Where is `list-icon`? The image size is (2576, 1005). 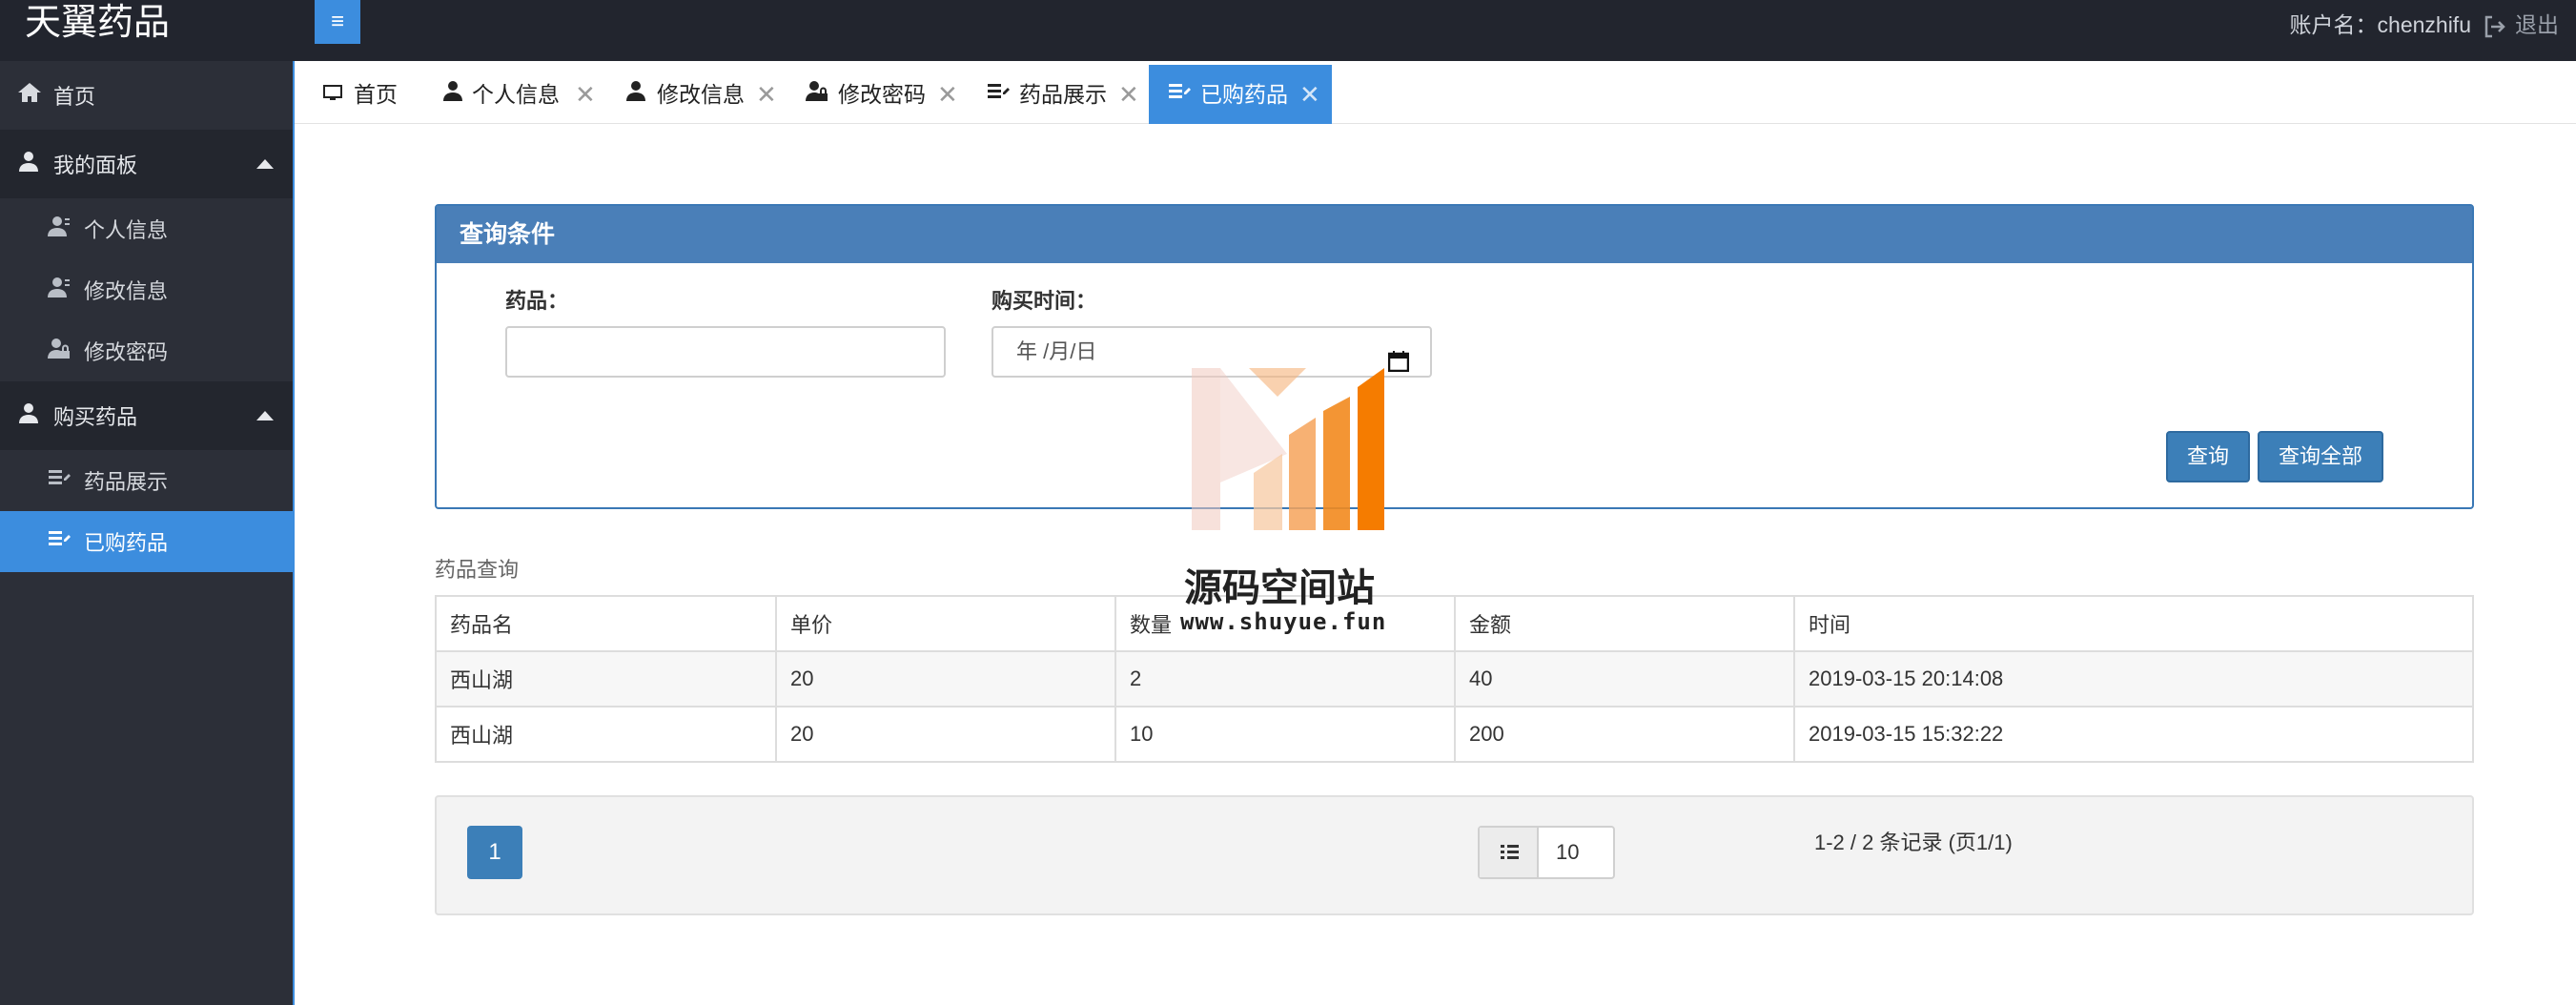
list-icon is located at coordinates (1509, 852).